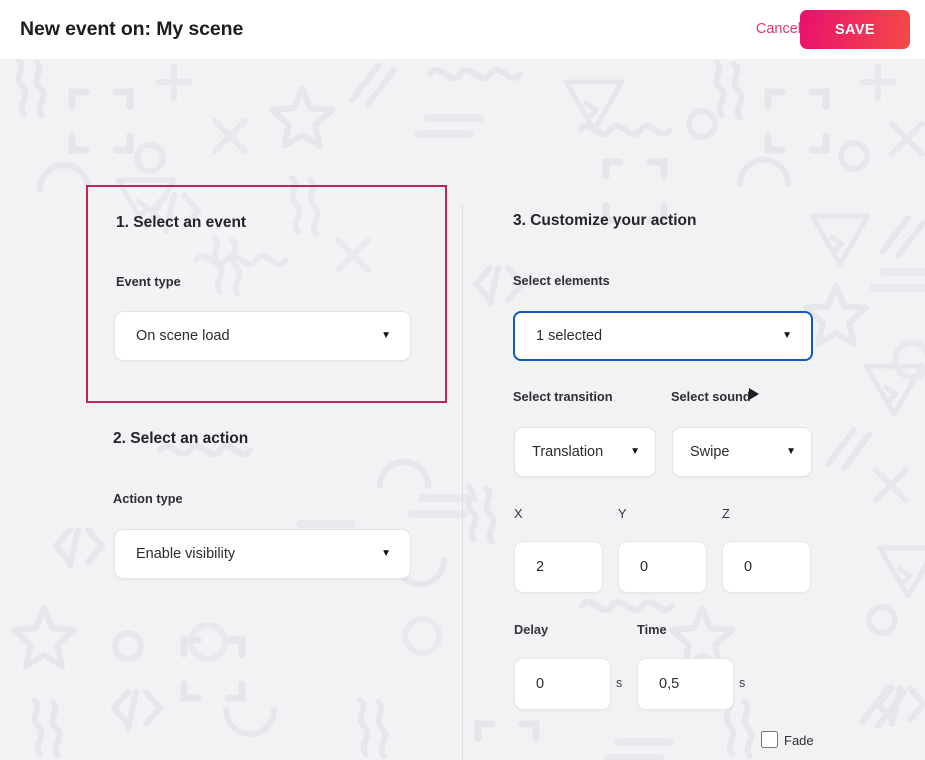 The image size is (925, 760). Describe the element at coordinates (769, 739) in the screenshot. I see `fade-checkbox` at that location.